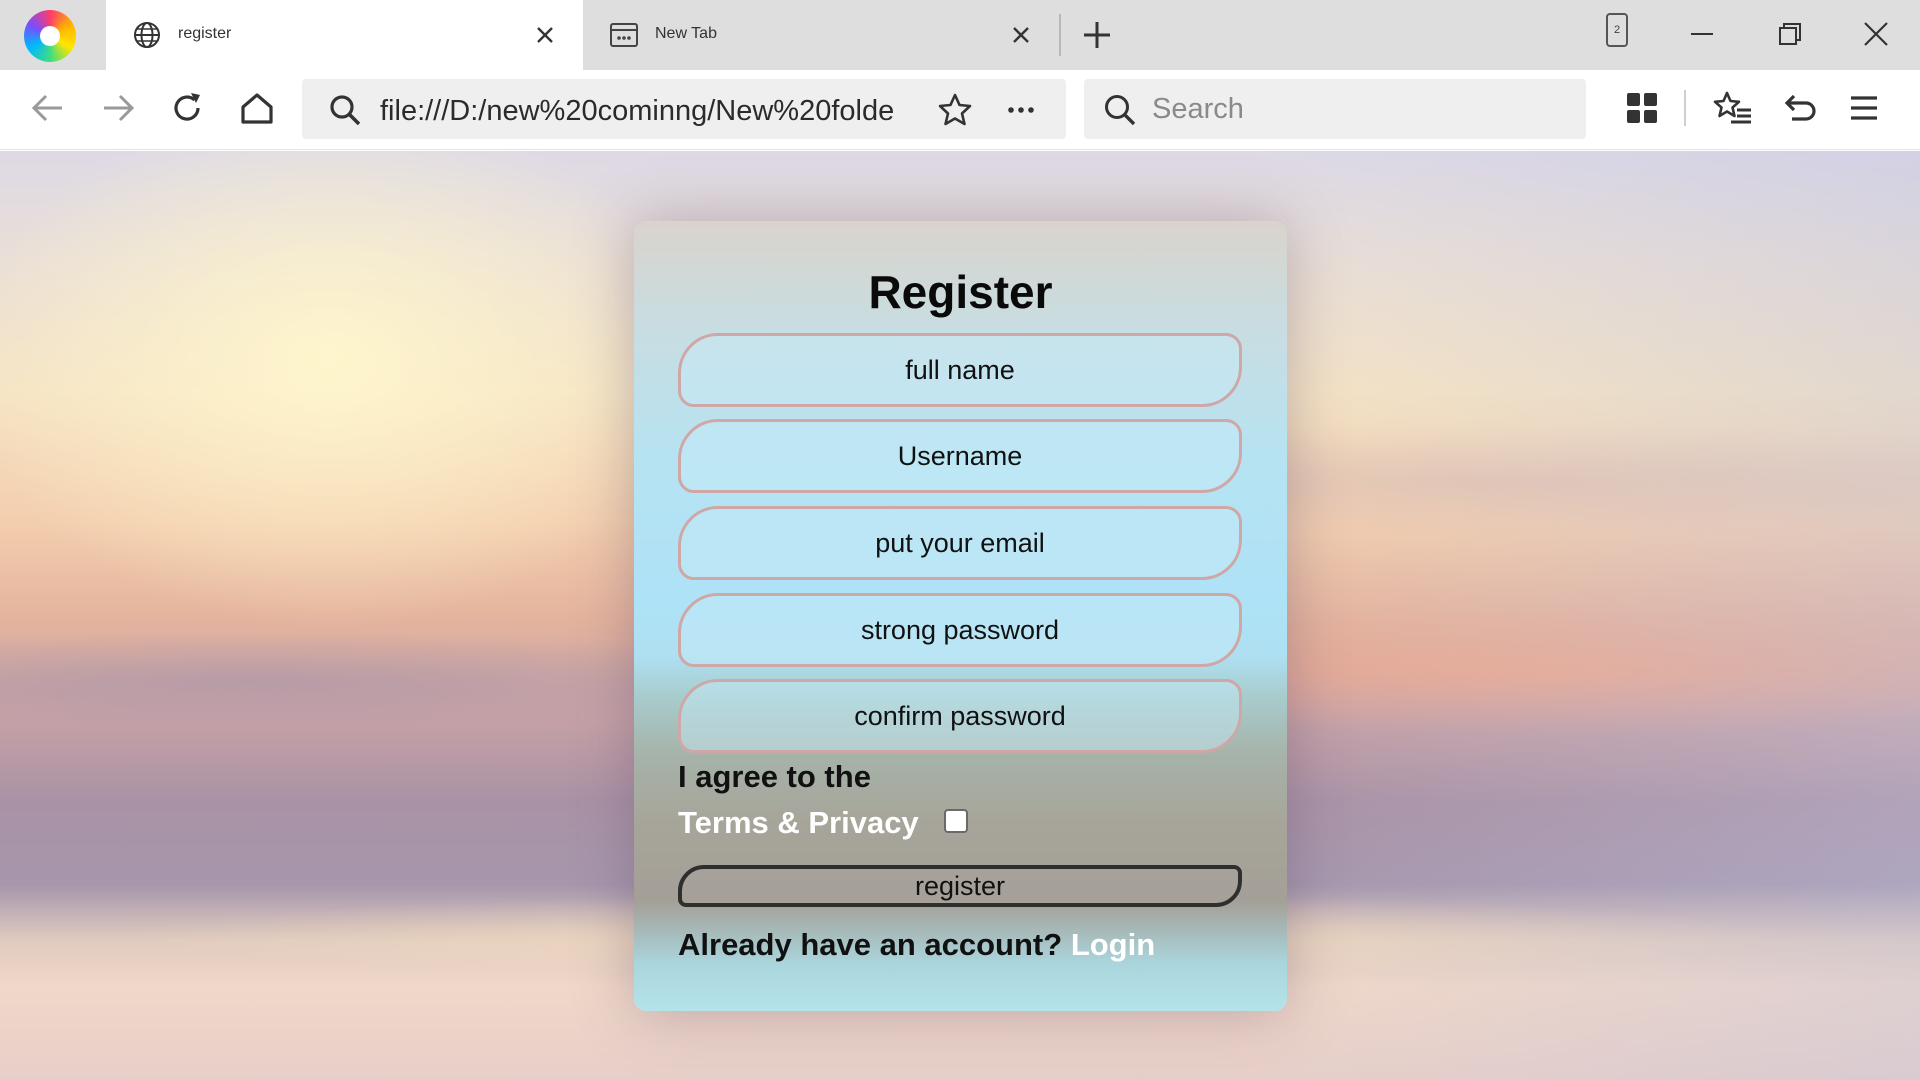 The width and height of the screenshot is (1920, 1080). Describe the element at coordinates (960, 716) in the screenshot. I see `confirm-password-field` at that location.